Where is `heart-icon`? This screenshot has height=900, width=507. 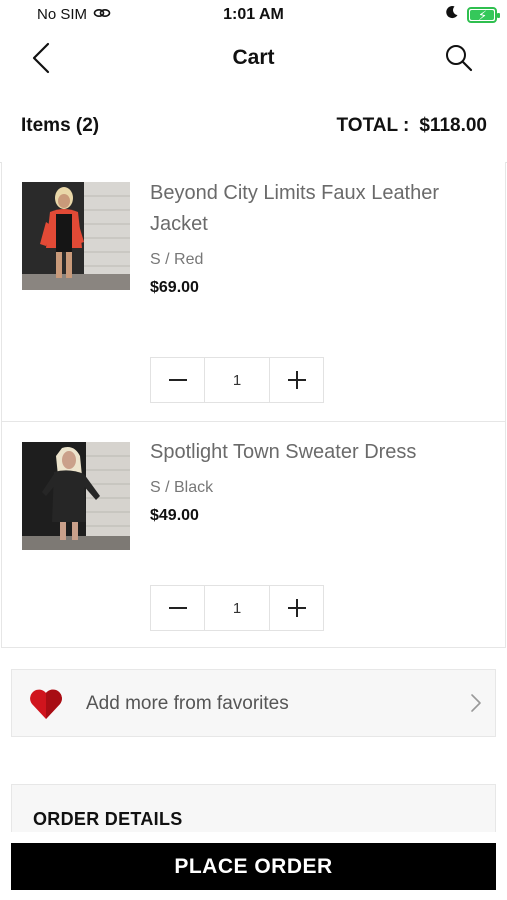
heart-icon is located at coordinates (46, 704).